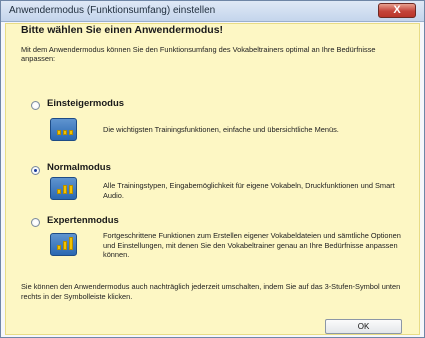  I want to click on mode-label-einsteiger: Einsteigermodus, so click(85, 103).